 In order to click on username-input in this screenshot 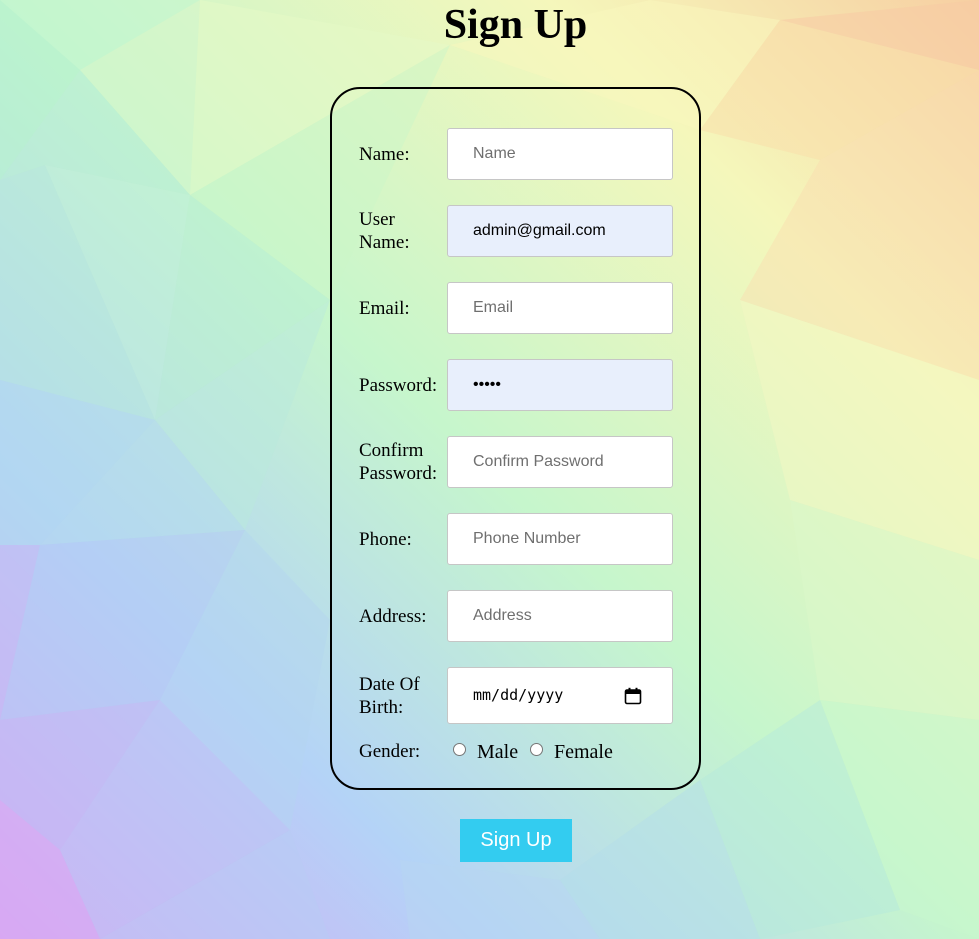, I will do `click(560, 231)`.